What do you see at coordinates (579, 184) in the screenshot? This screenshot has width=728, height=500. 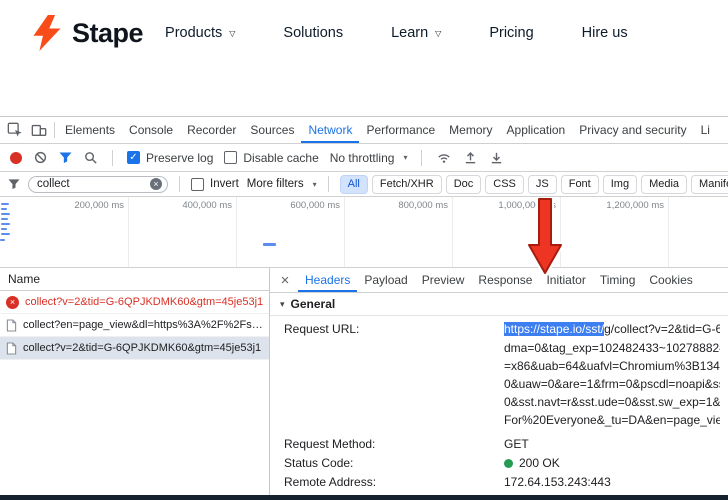 I see `pill-font: Font` at bounding box center [579, 184].